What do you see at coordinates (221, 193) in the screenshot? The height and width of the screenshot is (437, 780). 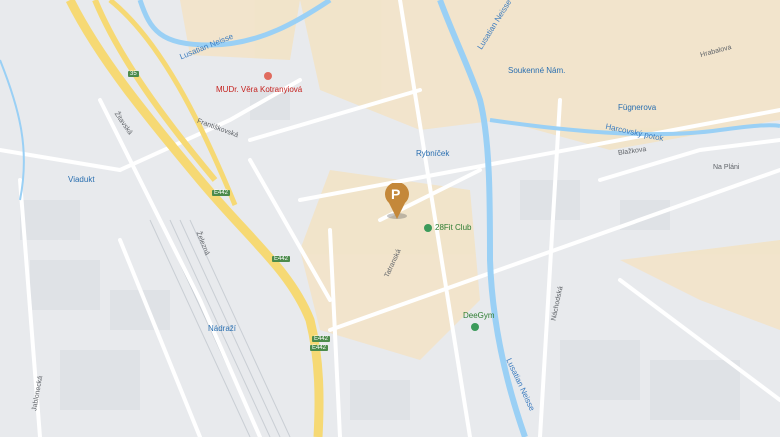 I see `road-shield-e442-1: E442` at bounding box center [221, 193].